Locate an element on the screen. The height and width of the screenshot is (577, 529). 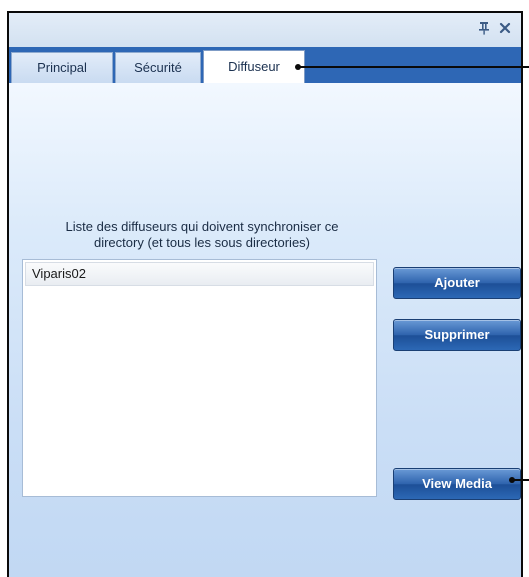
remove-button: Supprimer is located at coordinates (457, 335).